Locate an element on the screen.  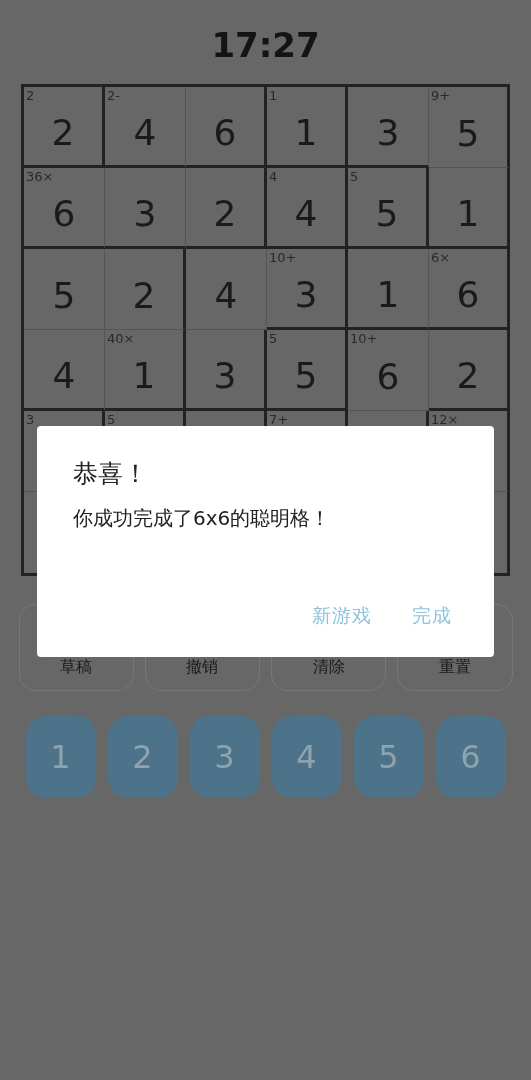
cage-label: 2 is located at coordinates (30, 96).